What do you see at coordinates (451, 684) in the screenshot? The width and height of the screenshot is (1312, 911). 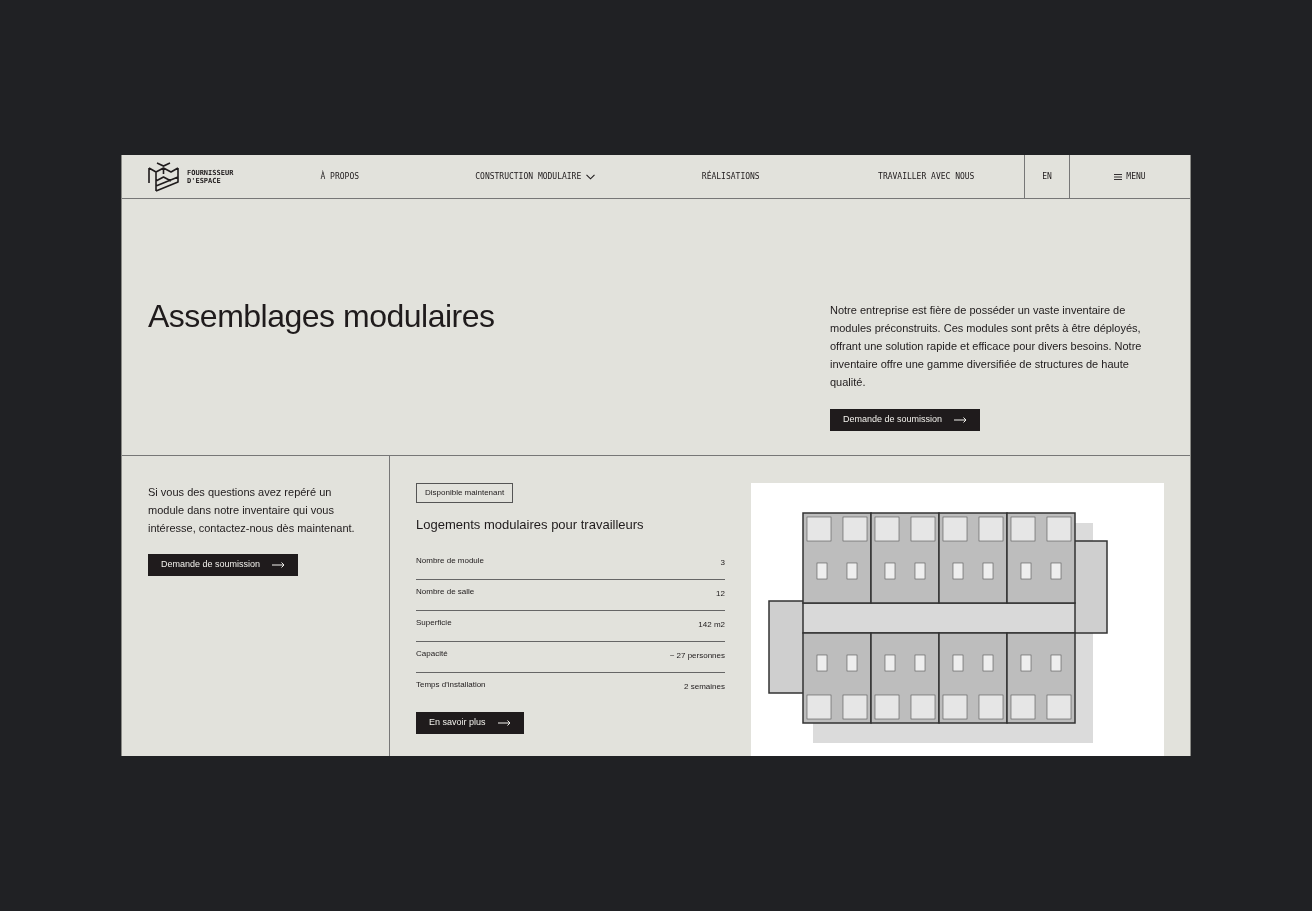 I see `spec-label: Temps d'installation` at bounding box center [451, 684].